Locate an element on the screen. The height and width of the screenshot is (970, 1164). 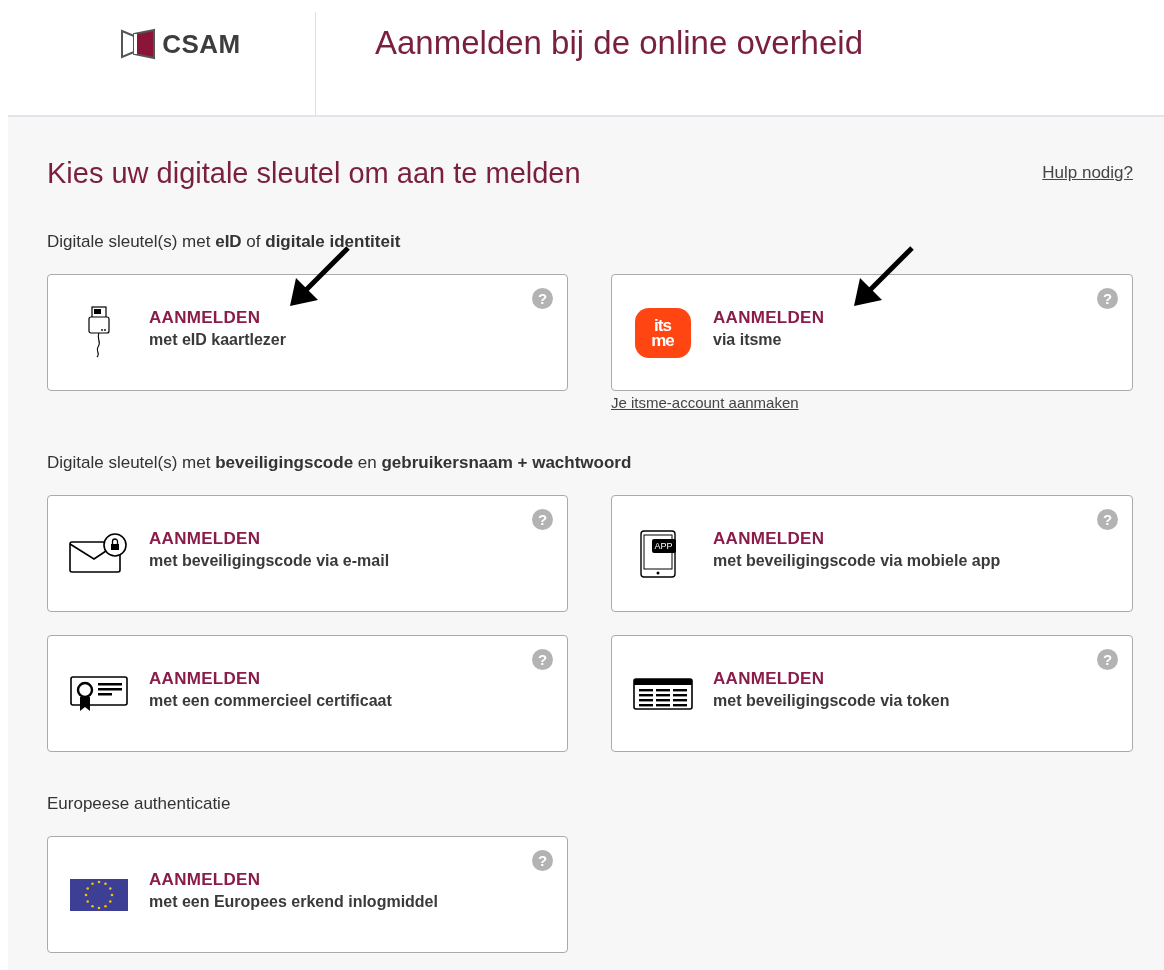
login-option-card: AANMELDEN met beveiligingscode via token ? is located at coordinates (872, 693).